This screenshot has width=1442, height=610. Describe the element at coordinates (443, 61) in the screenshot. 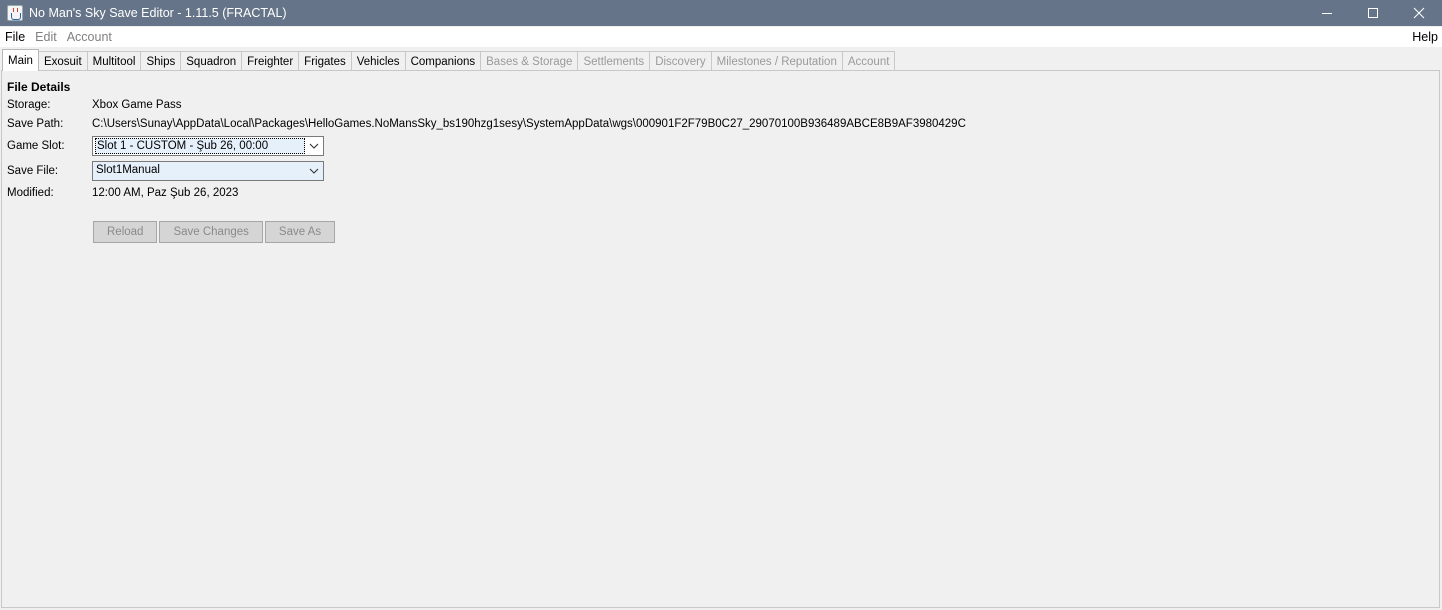

I see `tab-companions: Companions` at that location.